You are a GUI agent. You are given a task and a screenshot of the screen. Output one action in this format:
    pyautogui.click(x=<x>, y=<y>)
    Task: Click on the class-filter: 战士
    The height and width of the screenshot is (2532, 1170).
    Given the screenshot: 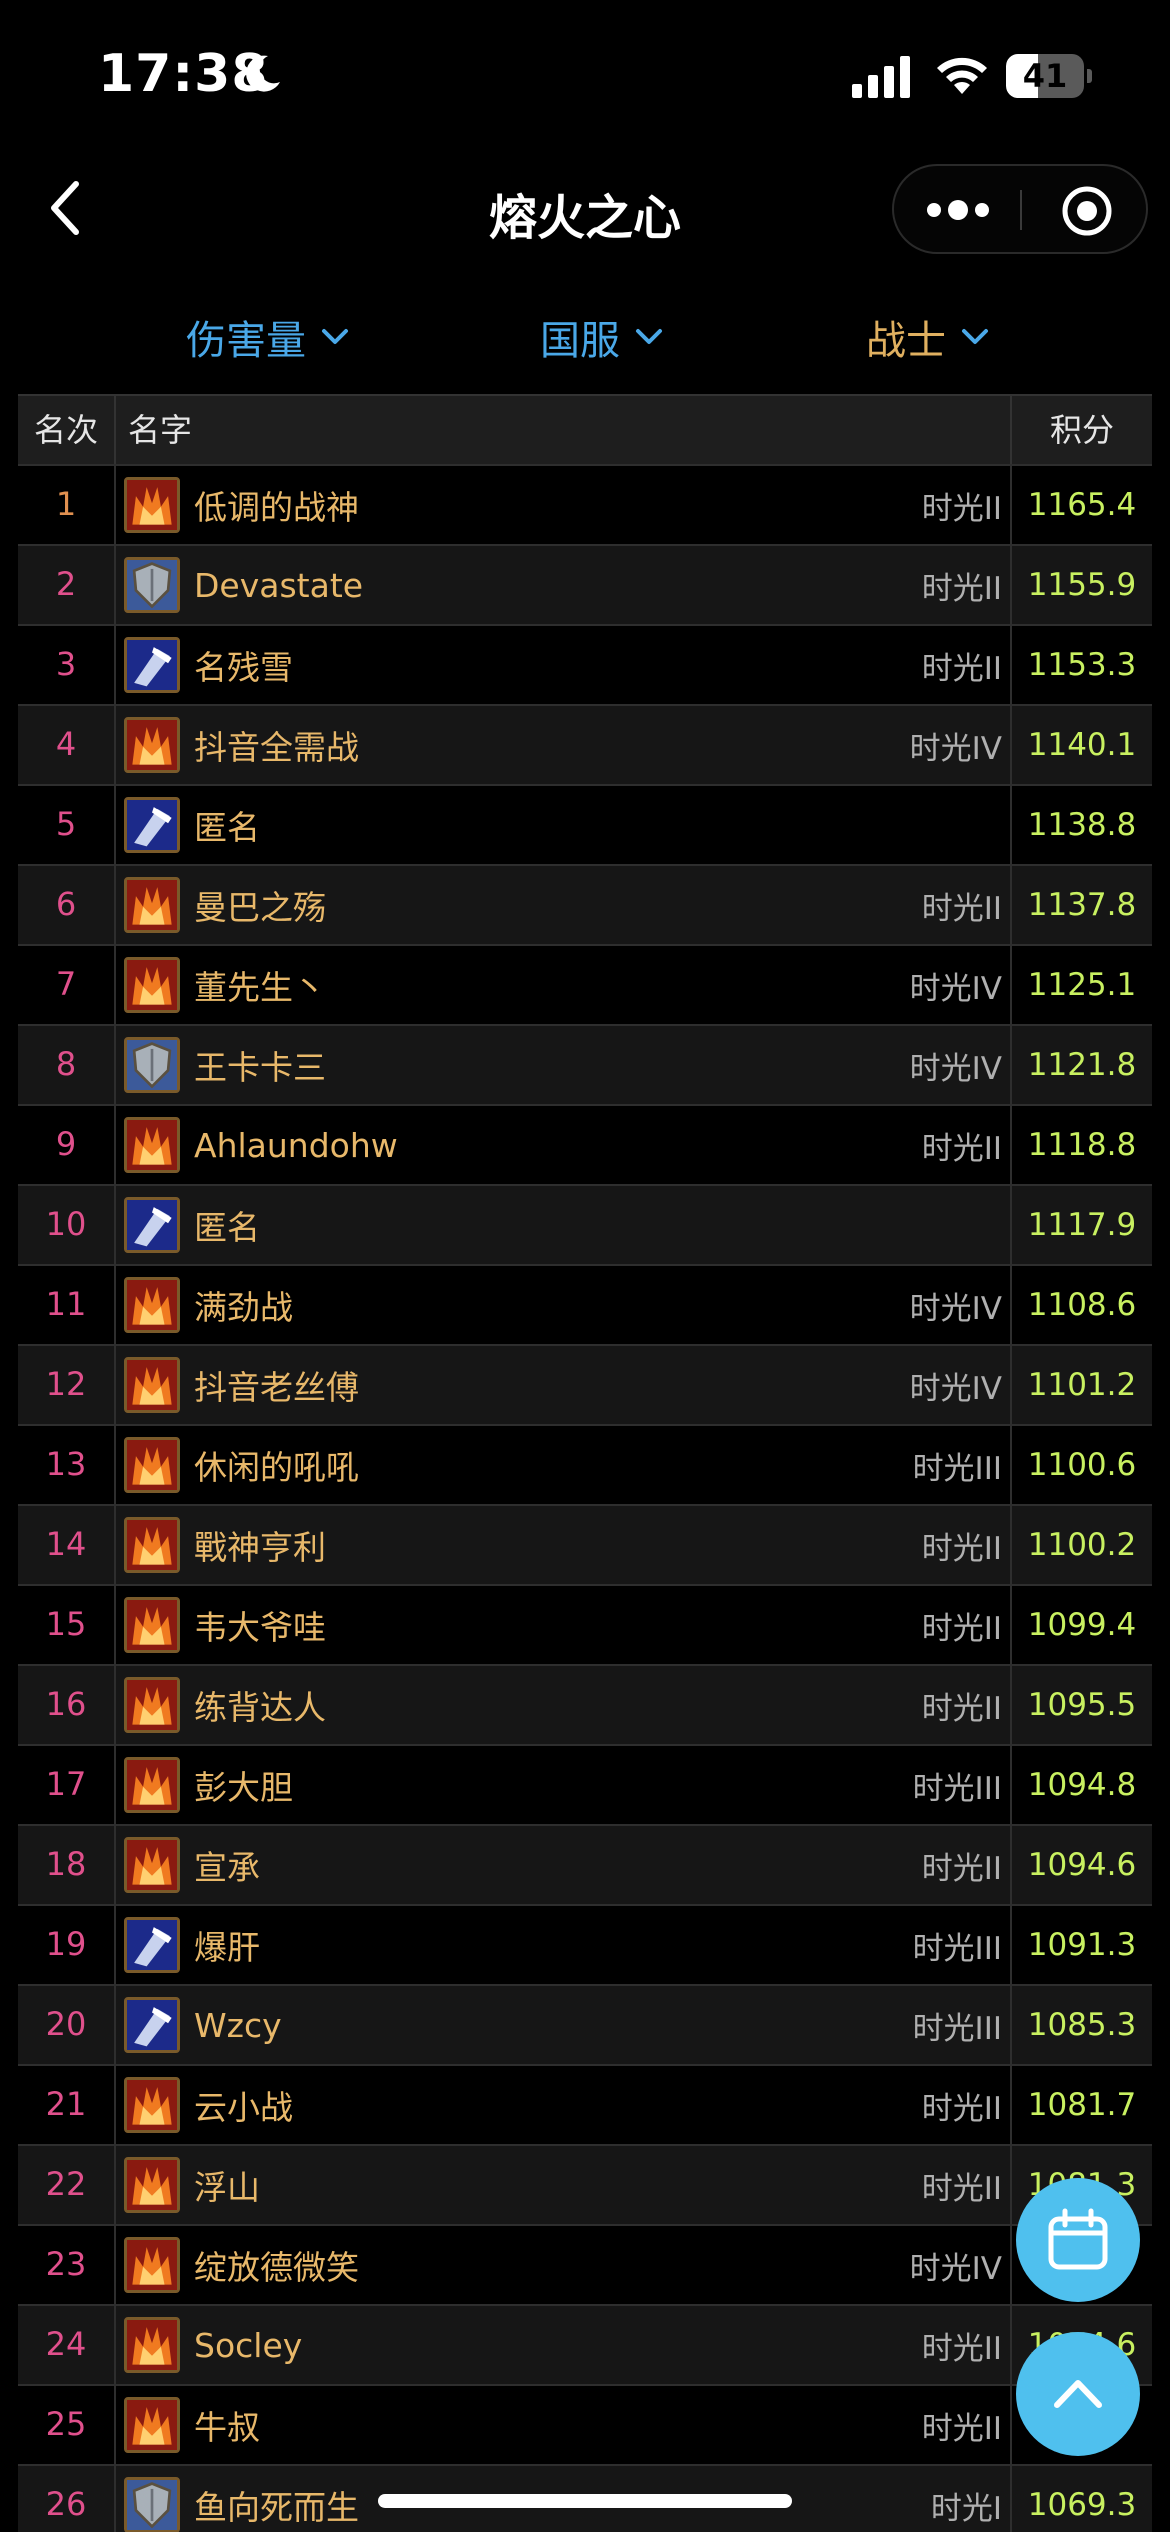 What is the action you would take?
    pyautogui.click(x=928, y=337)
    